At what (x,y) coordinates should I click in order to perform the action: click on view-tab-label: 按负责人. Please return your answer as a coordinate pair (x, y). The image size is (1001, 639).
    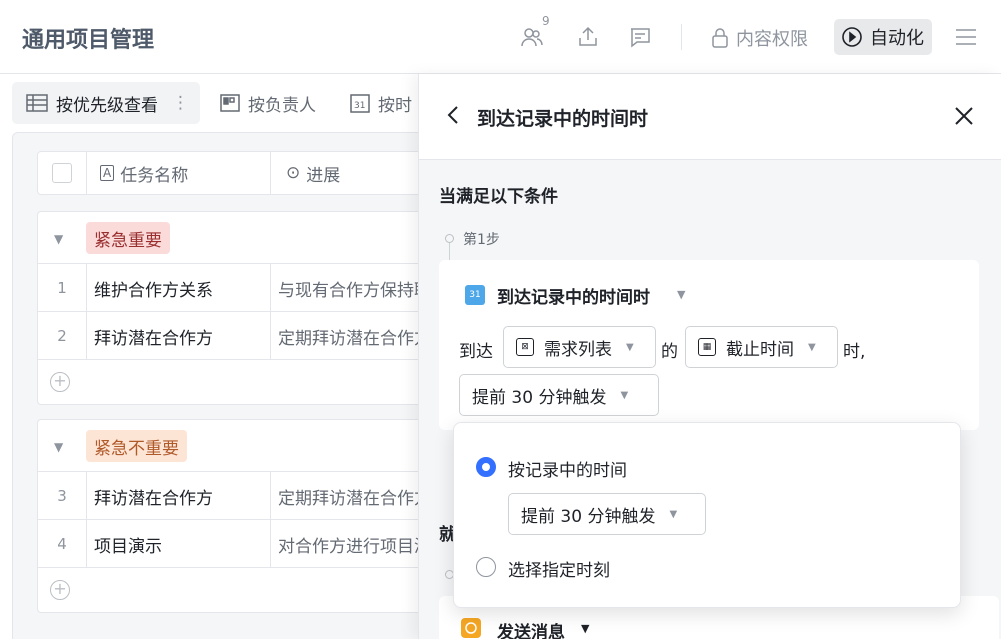
    Looking at the image, I should click on (282, 105).